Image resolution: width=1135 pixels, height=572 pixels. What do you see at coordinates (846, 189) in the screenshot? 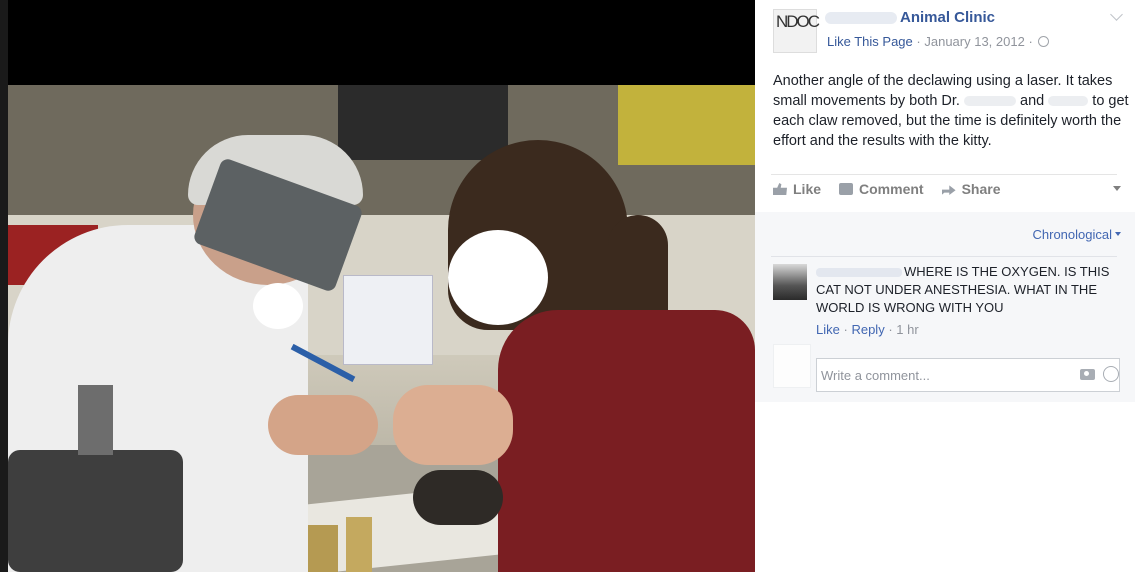
I see `speech-bubble-icon` at bounding box center [846, 189].